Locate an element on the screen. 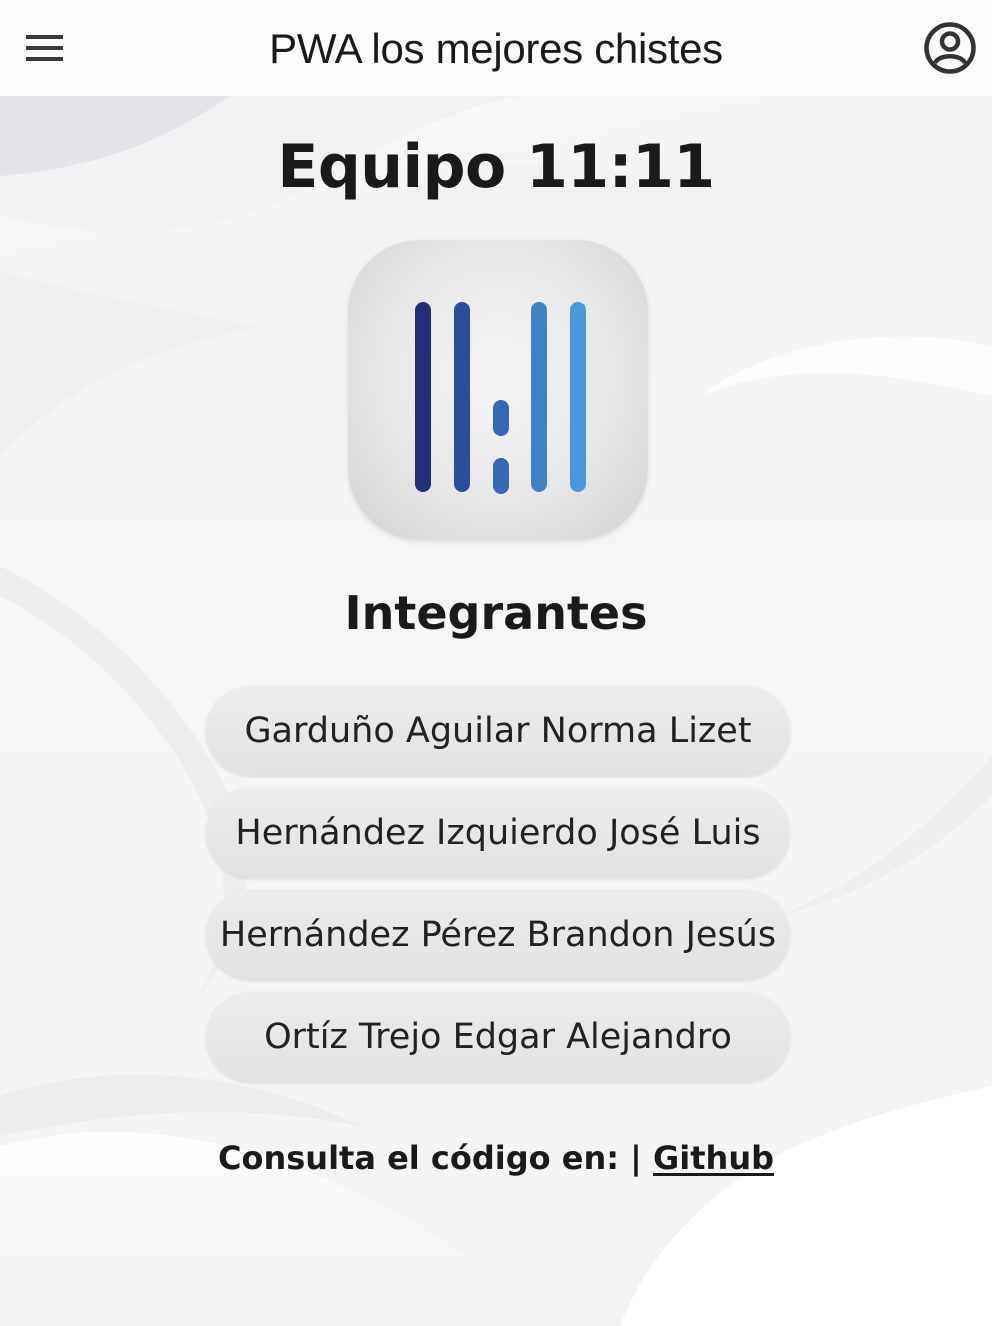  member-chip: Ortíz Trejo Edgar Alejandro is located at coordinates (498, 1037).